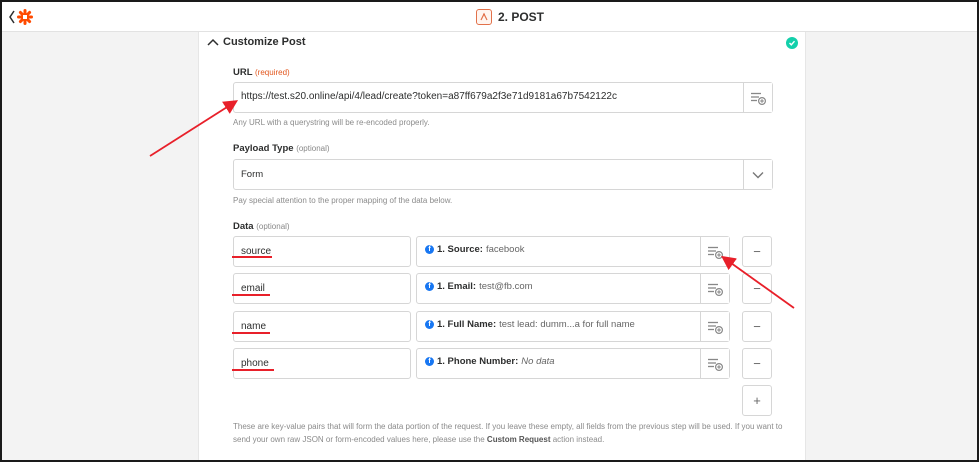  Describe the element at coordinates (281, 148) in the screenshot. I see `payload-type-label: Payload Type (optional)` at that location.